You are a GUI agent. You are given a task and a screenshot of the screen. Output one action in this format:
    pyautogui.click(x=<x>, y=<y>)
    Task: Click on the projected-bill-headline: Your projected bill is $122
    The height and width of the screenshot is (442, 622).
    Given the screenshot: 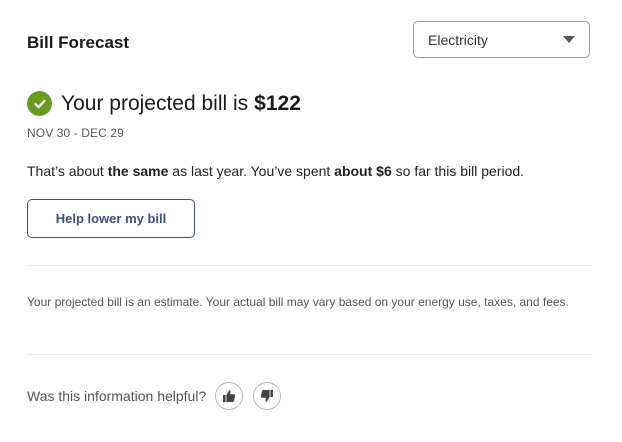 What is the action you would take?
    pyautogui.click(x=164, y=103)
    